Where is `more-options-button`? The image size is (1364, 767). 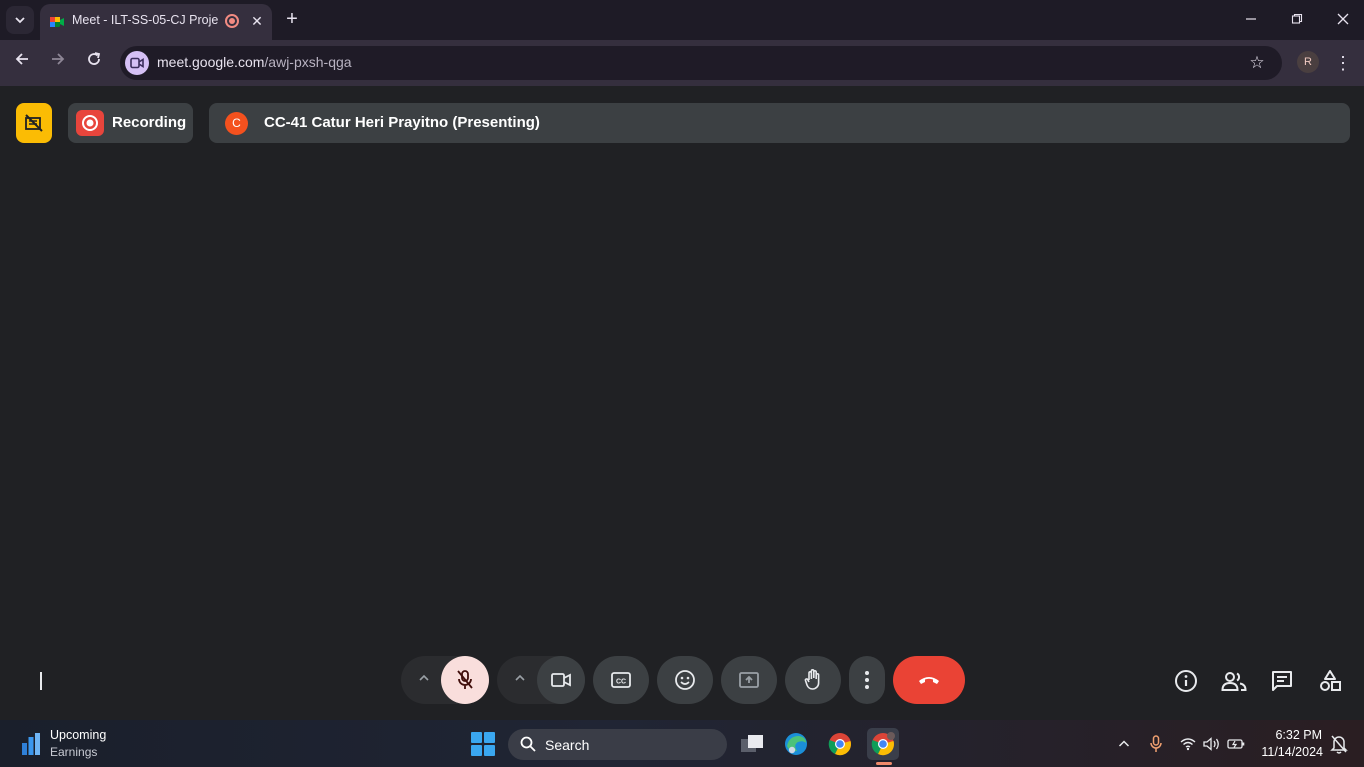 more-options-button is located at coordinates (867, 680).